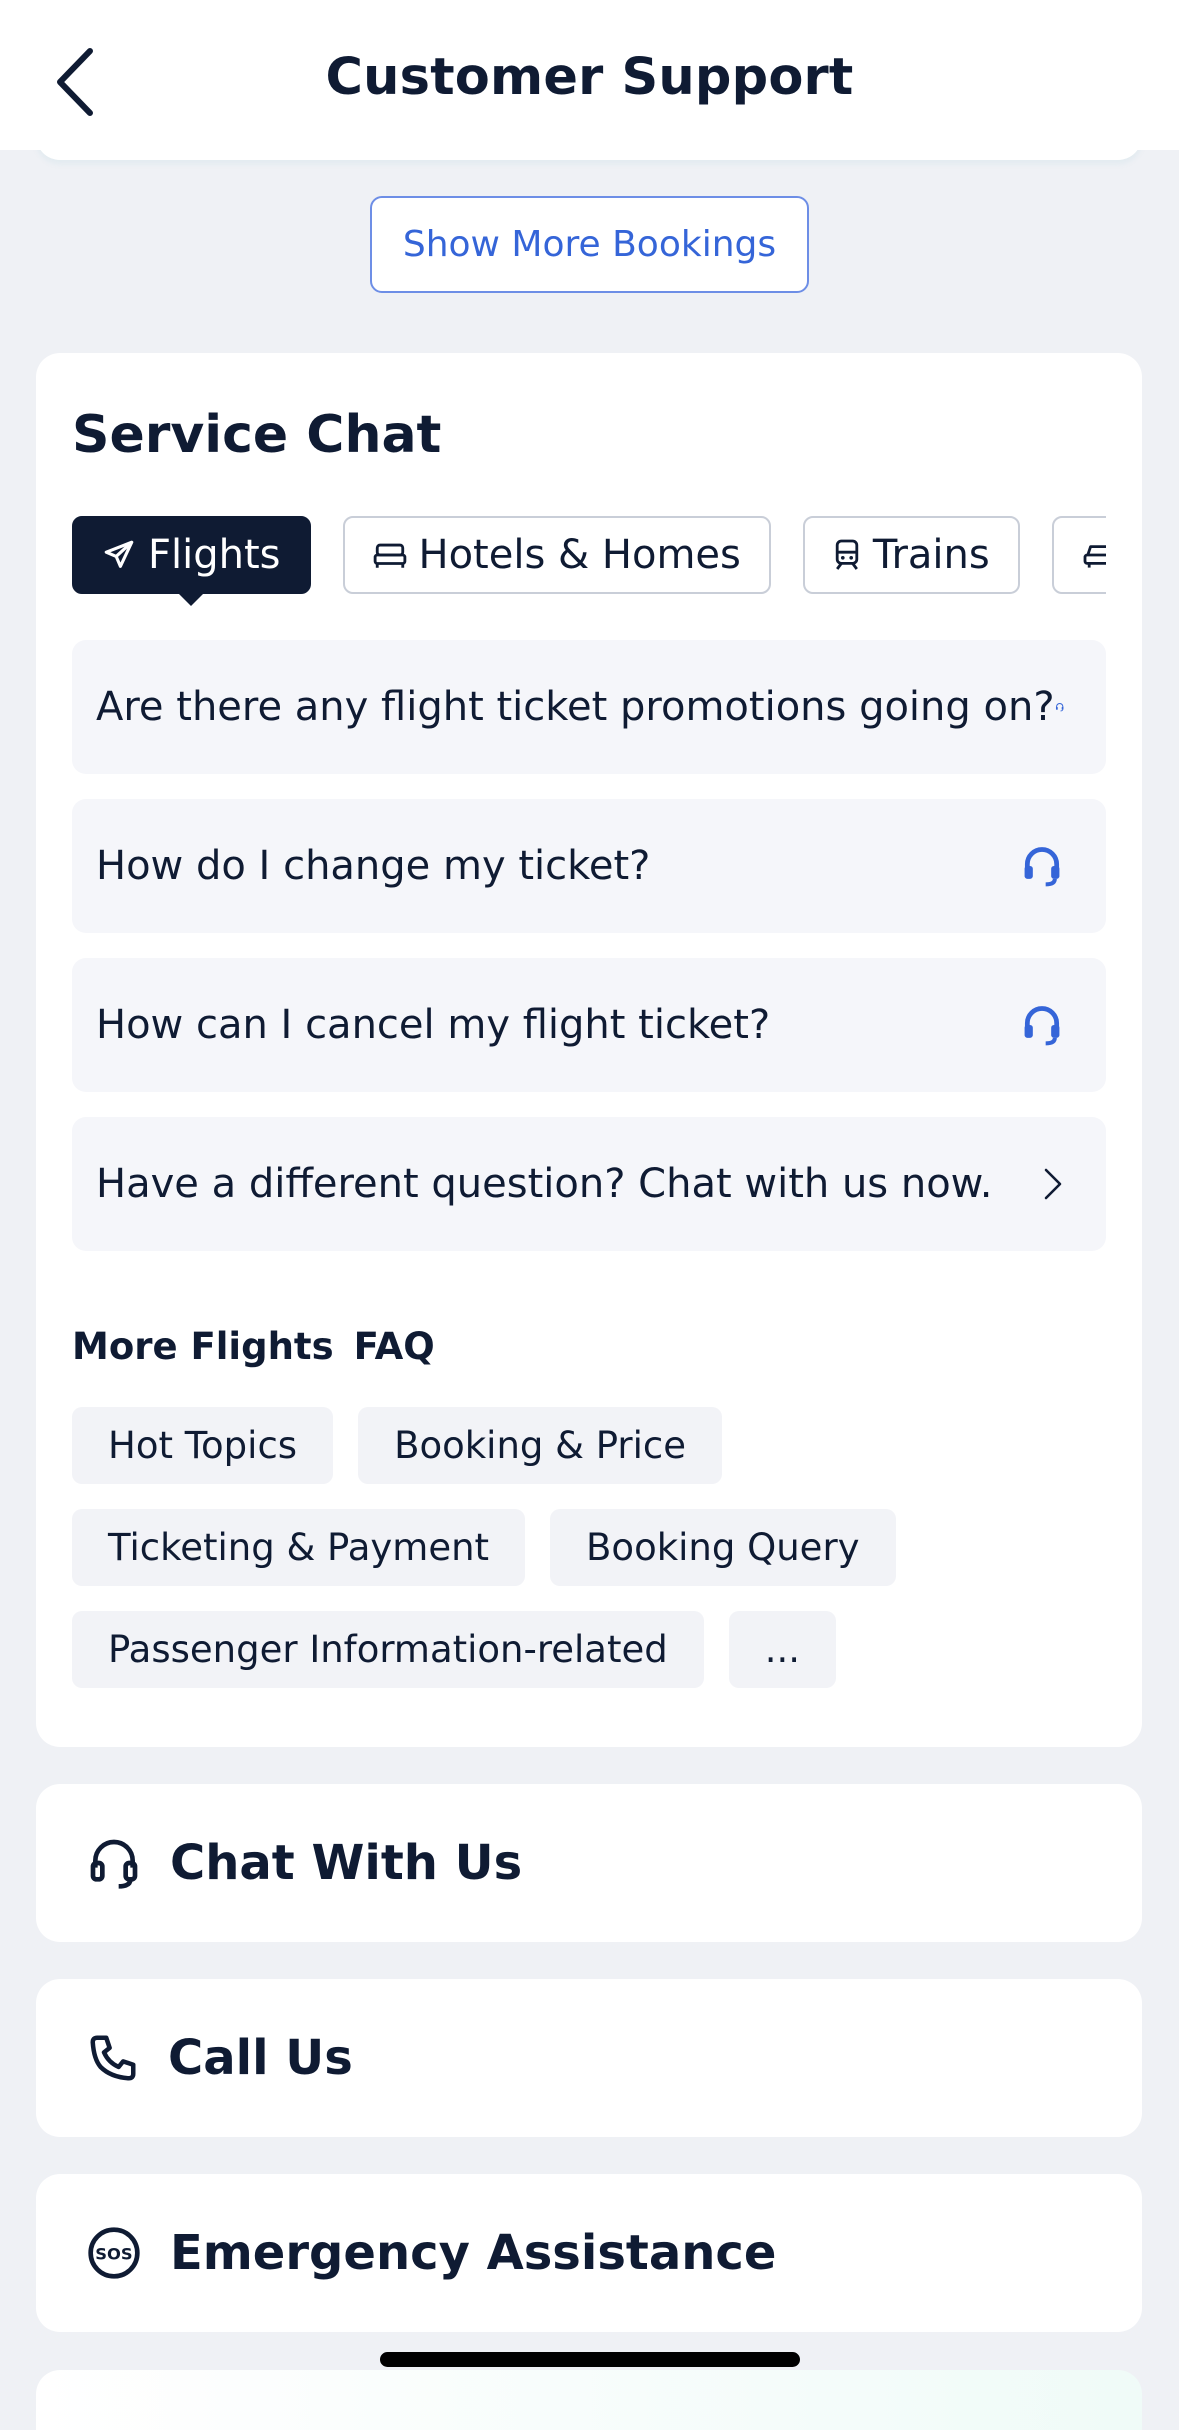 This screenshot has width=1179, height=2430. What do you see at coordinates (260, 2058) in the screenshot?
I see `call-us-label: Call Us` at bounding box center [260, 2058].